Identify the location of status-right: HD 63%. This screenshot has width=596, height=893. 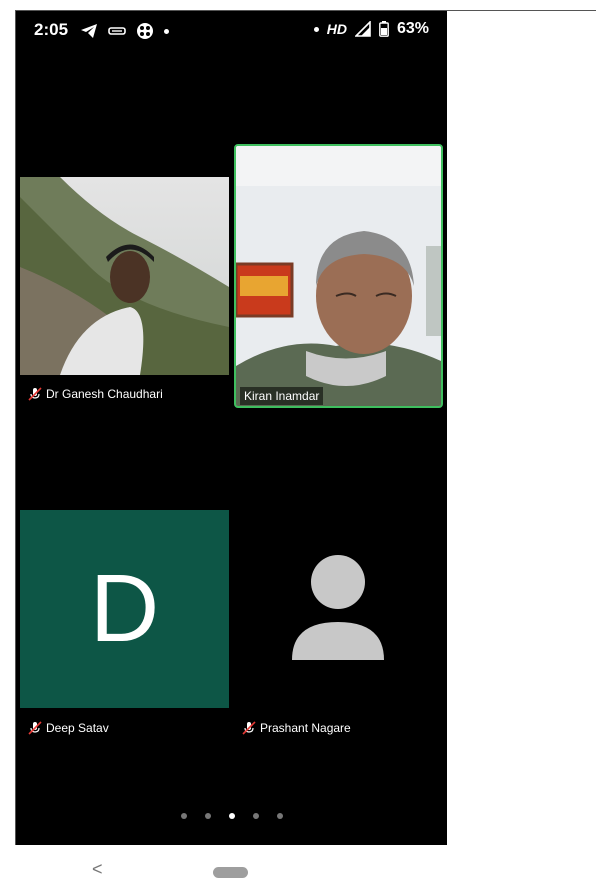
(371, 29).